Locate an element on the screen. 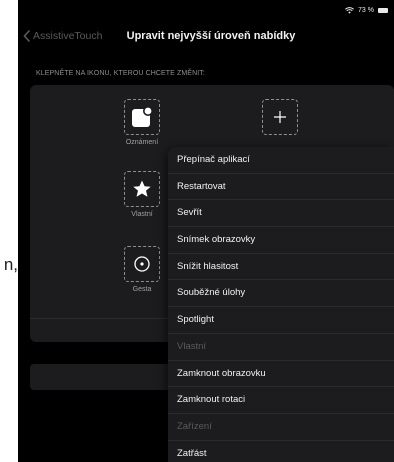 The height and width of the screenshot is (462, 394). slot-label: Vlastní is located at coordinates (142, 214).